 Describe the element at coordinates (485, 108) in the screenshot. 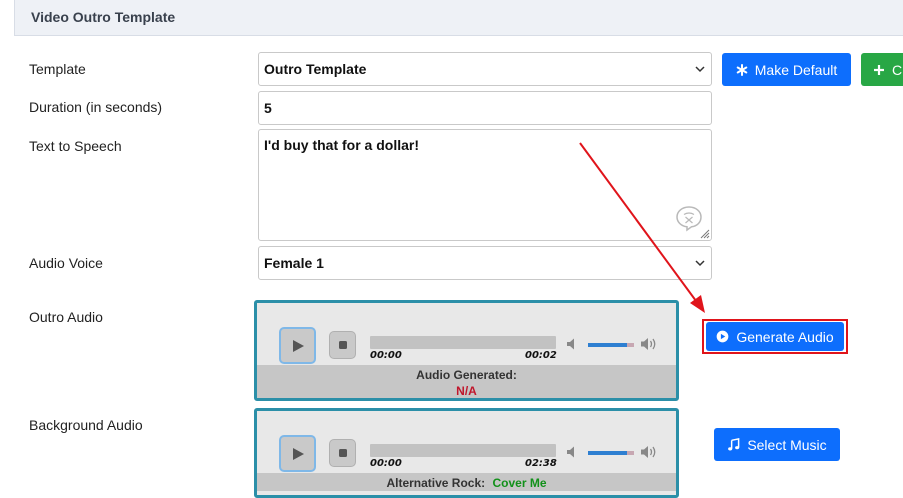

I see `duration-input: 5` at that location.